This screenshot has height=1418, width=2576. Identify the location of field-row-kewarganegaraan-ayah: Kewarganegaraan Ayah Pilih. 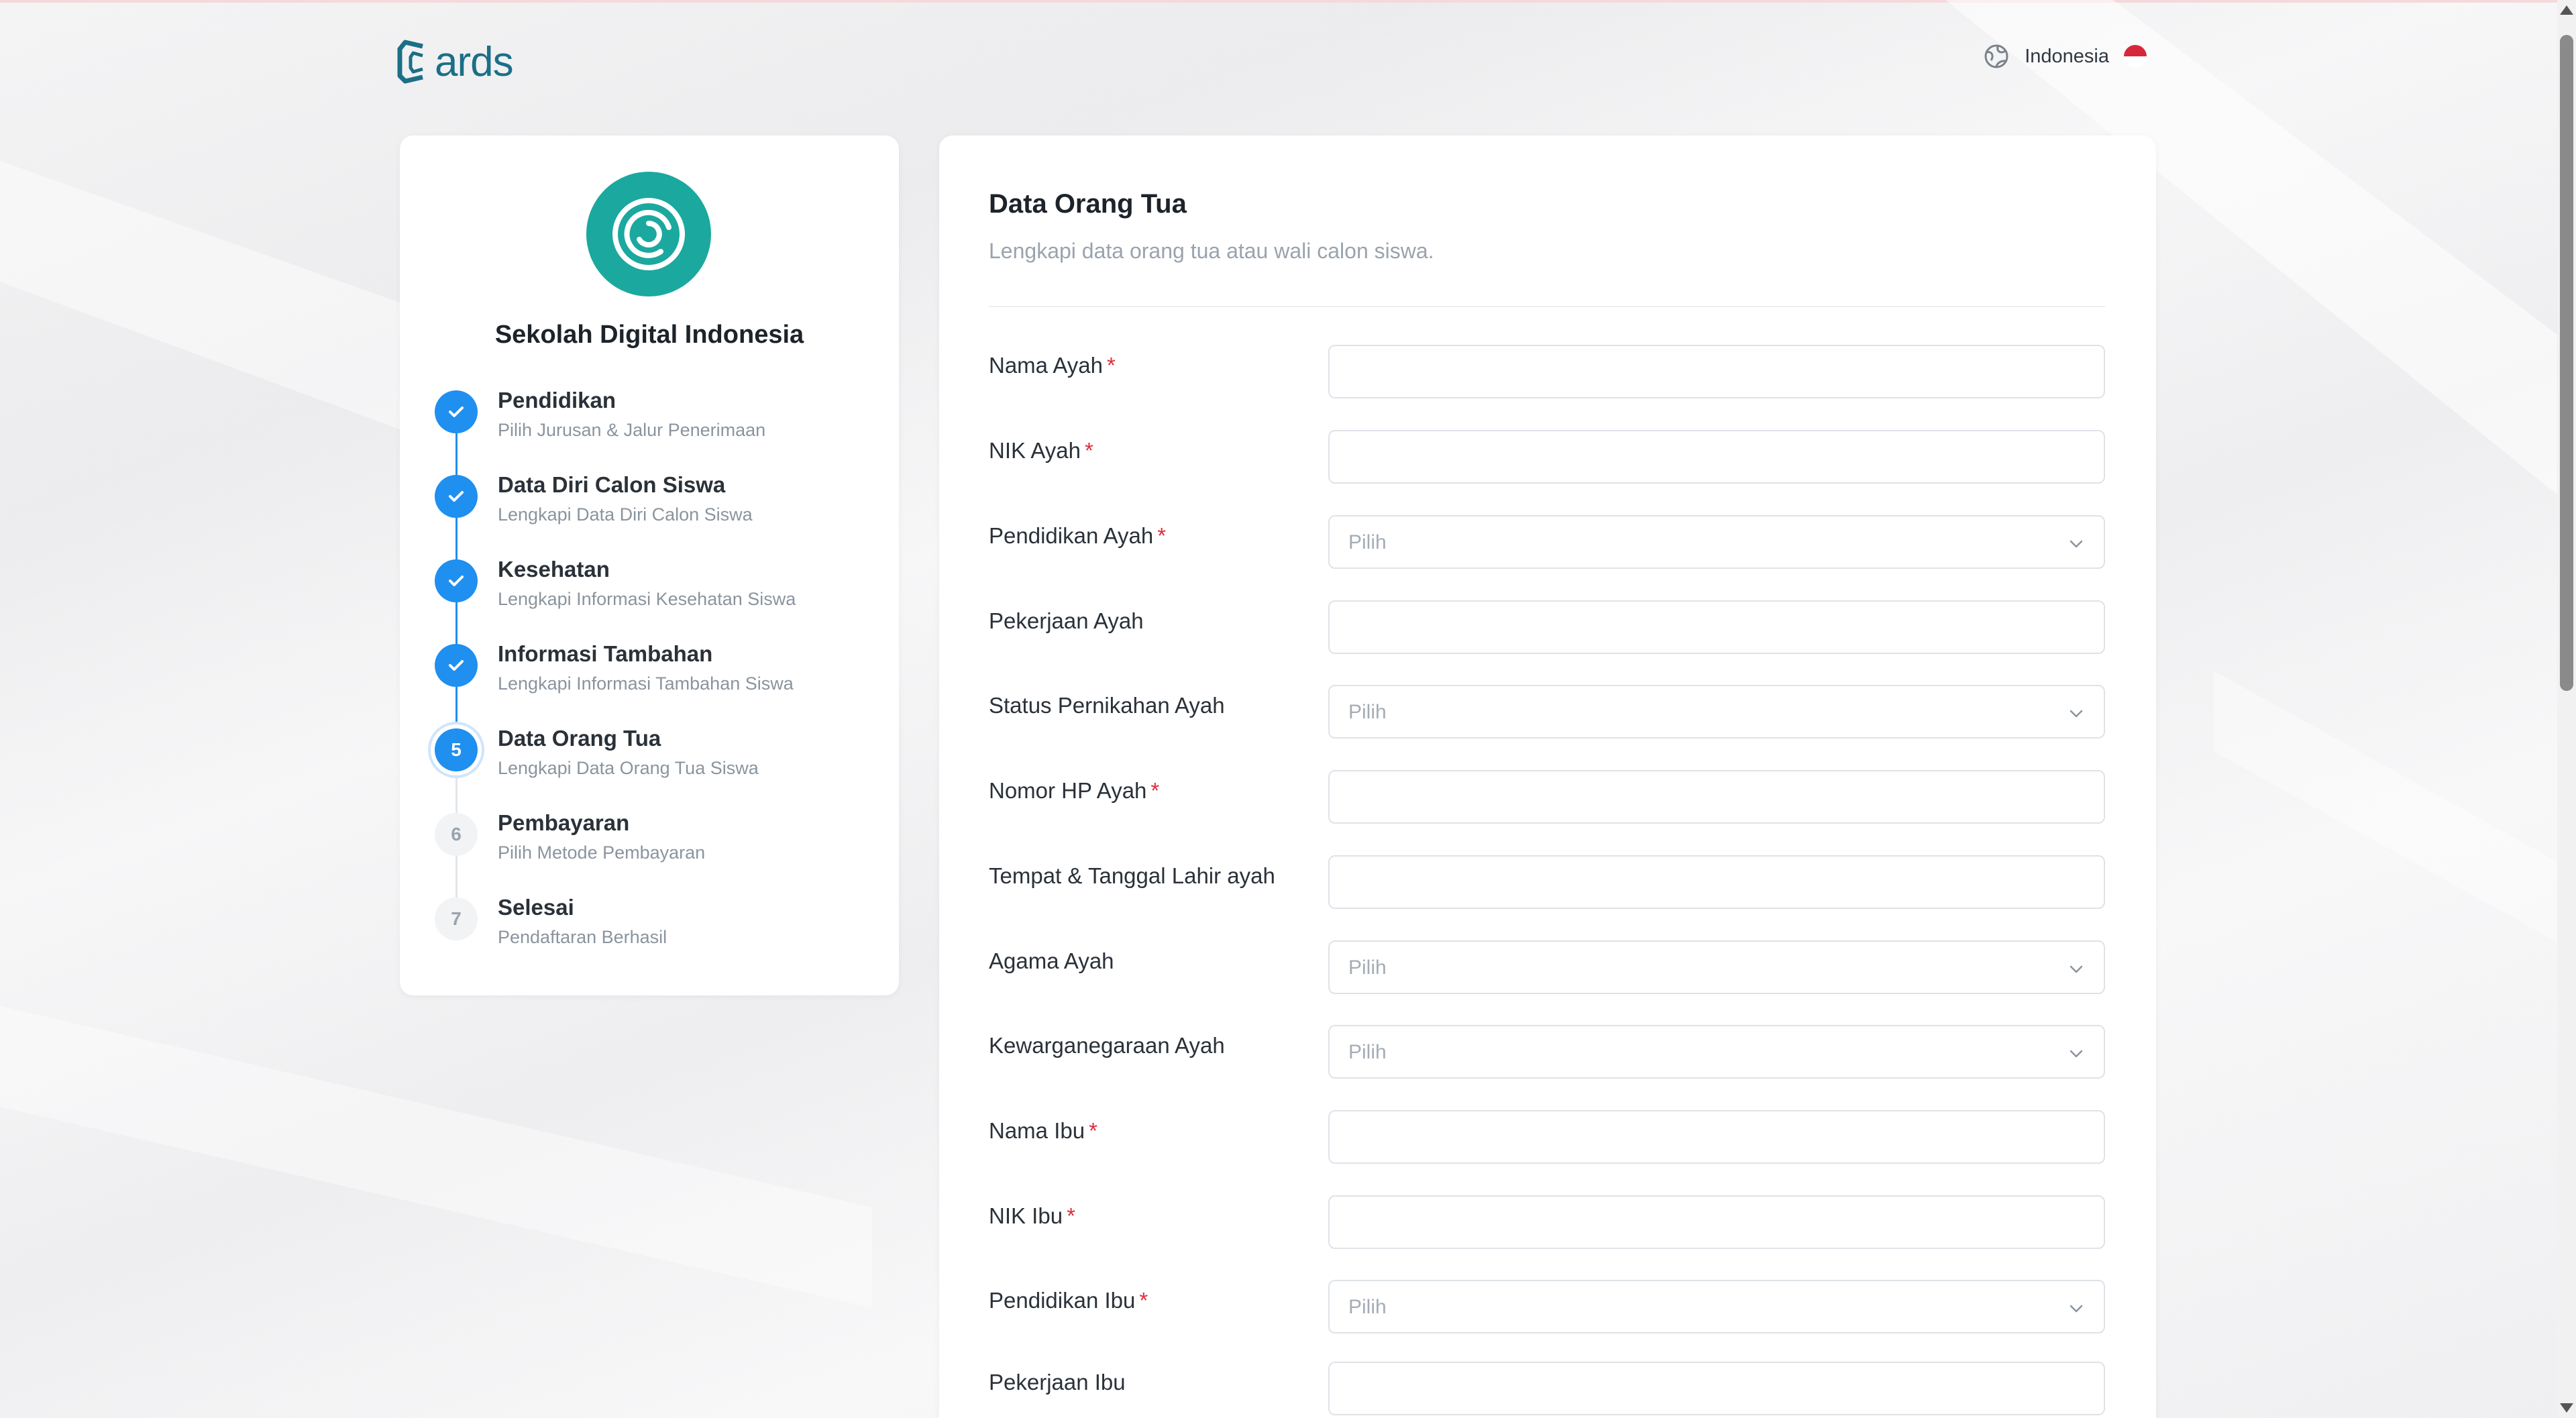
(1547, 1052).